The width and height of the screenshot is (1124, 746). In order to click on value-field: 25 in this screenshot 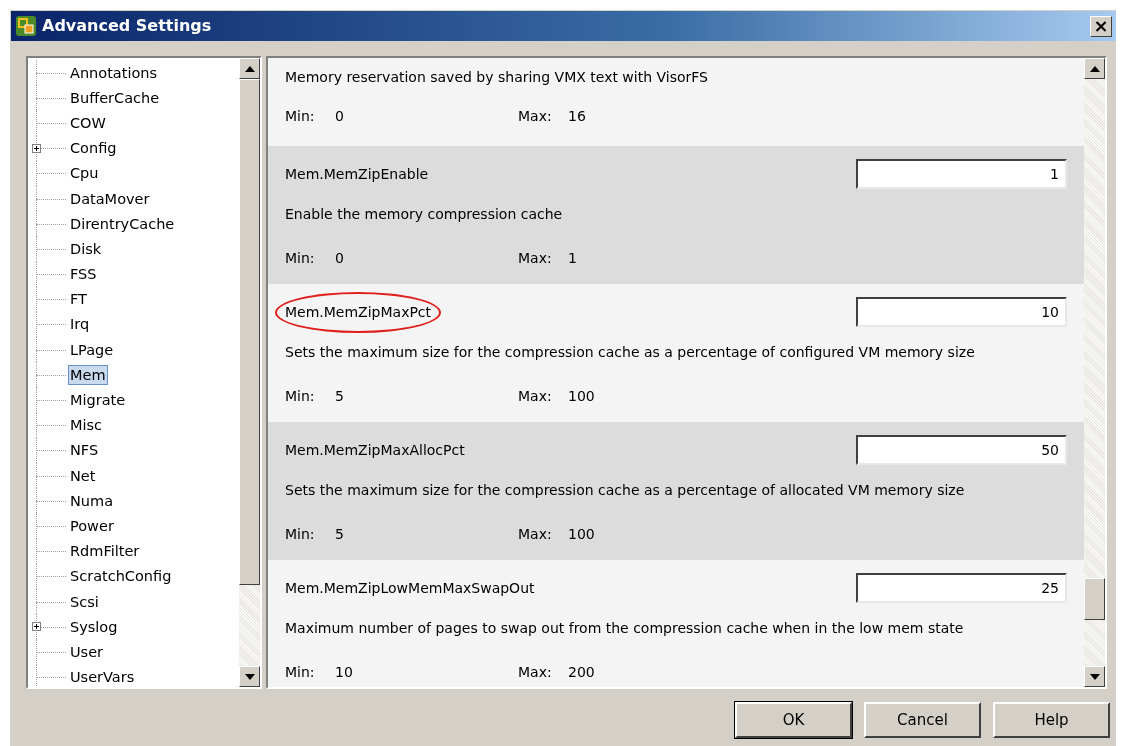, I will do `click(961, 588)`.